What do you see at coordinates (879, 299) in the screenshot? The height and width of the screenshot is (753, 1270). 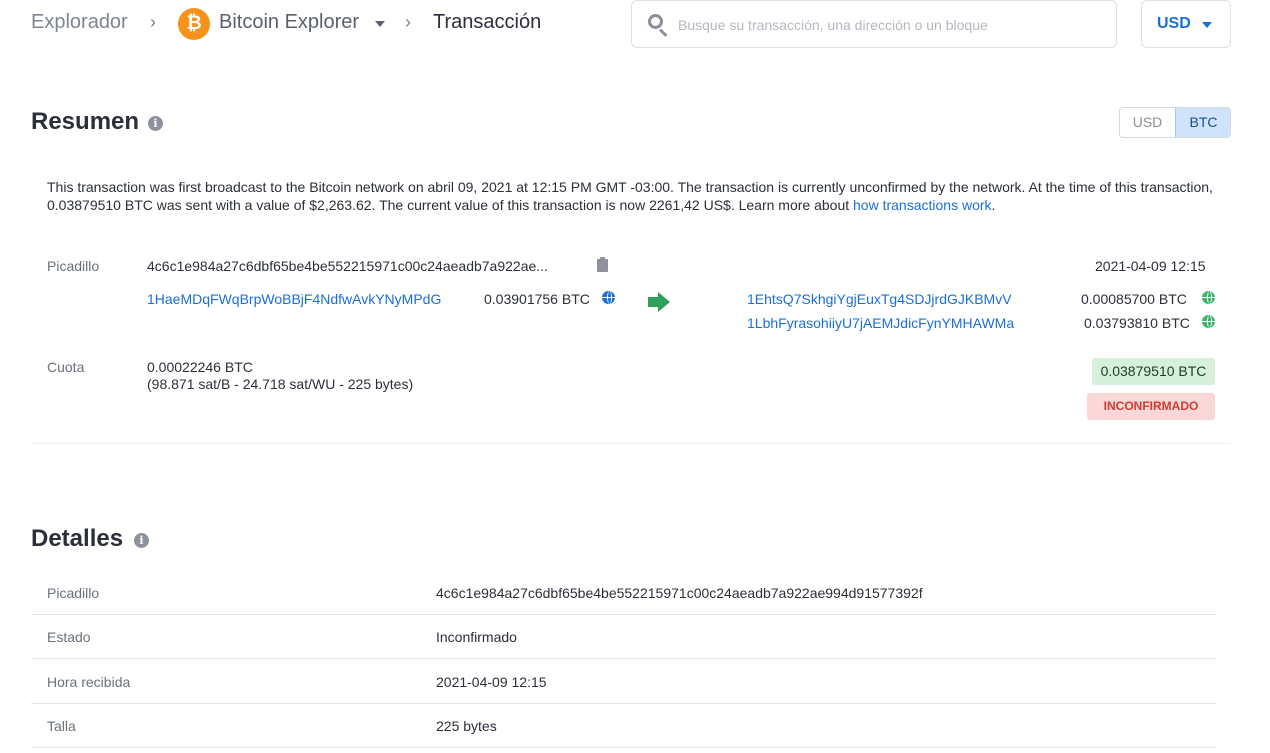 I see `output-address: 1EhtsQ7SkhgiYgjEuxTg4SDJjrdGJKBMvV` at bounding box center [879, 299].